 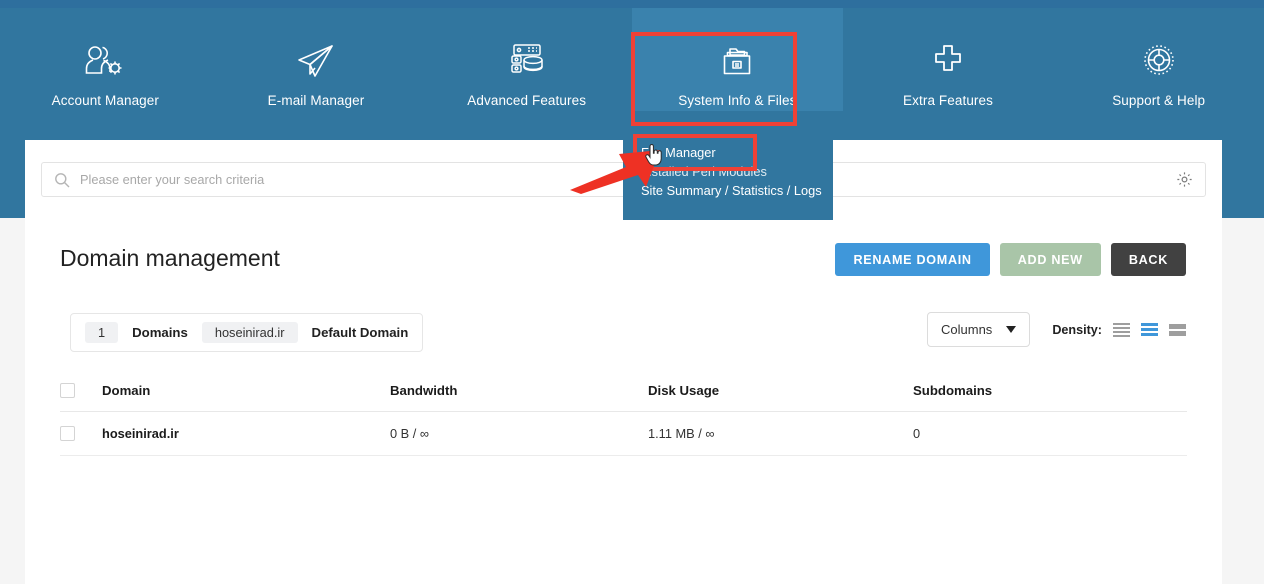 What do you see at coordinates (62, 180) in the screenshot?
I see `search-icon` at bounding box center [62, 180].